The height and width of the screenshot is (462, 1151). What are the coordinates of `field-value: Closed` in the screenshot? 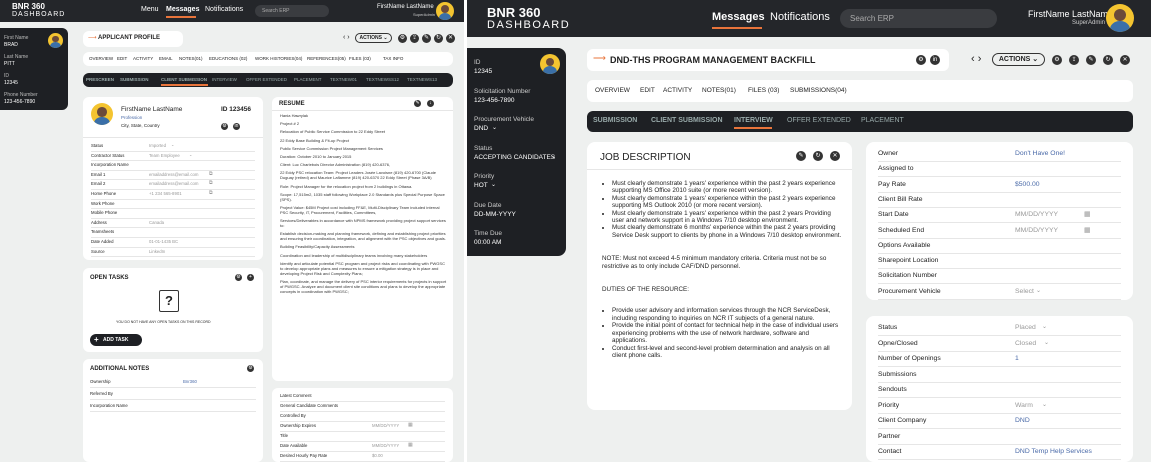 It's located at (1025, 343).